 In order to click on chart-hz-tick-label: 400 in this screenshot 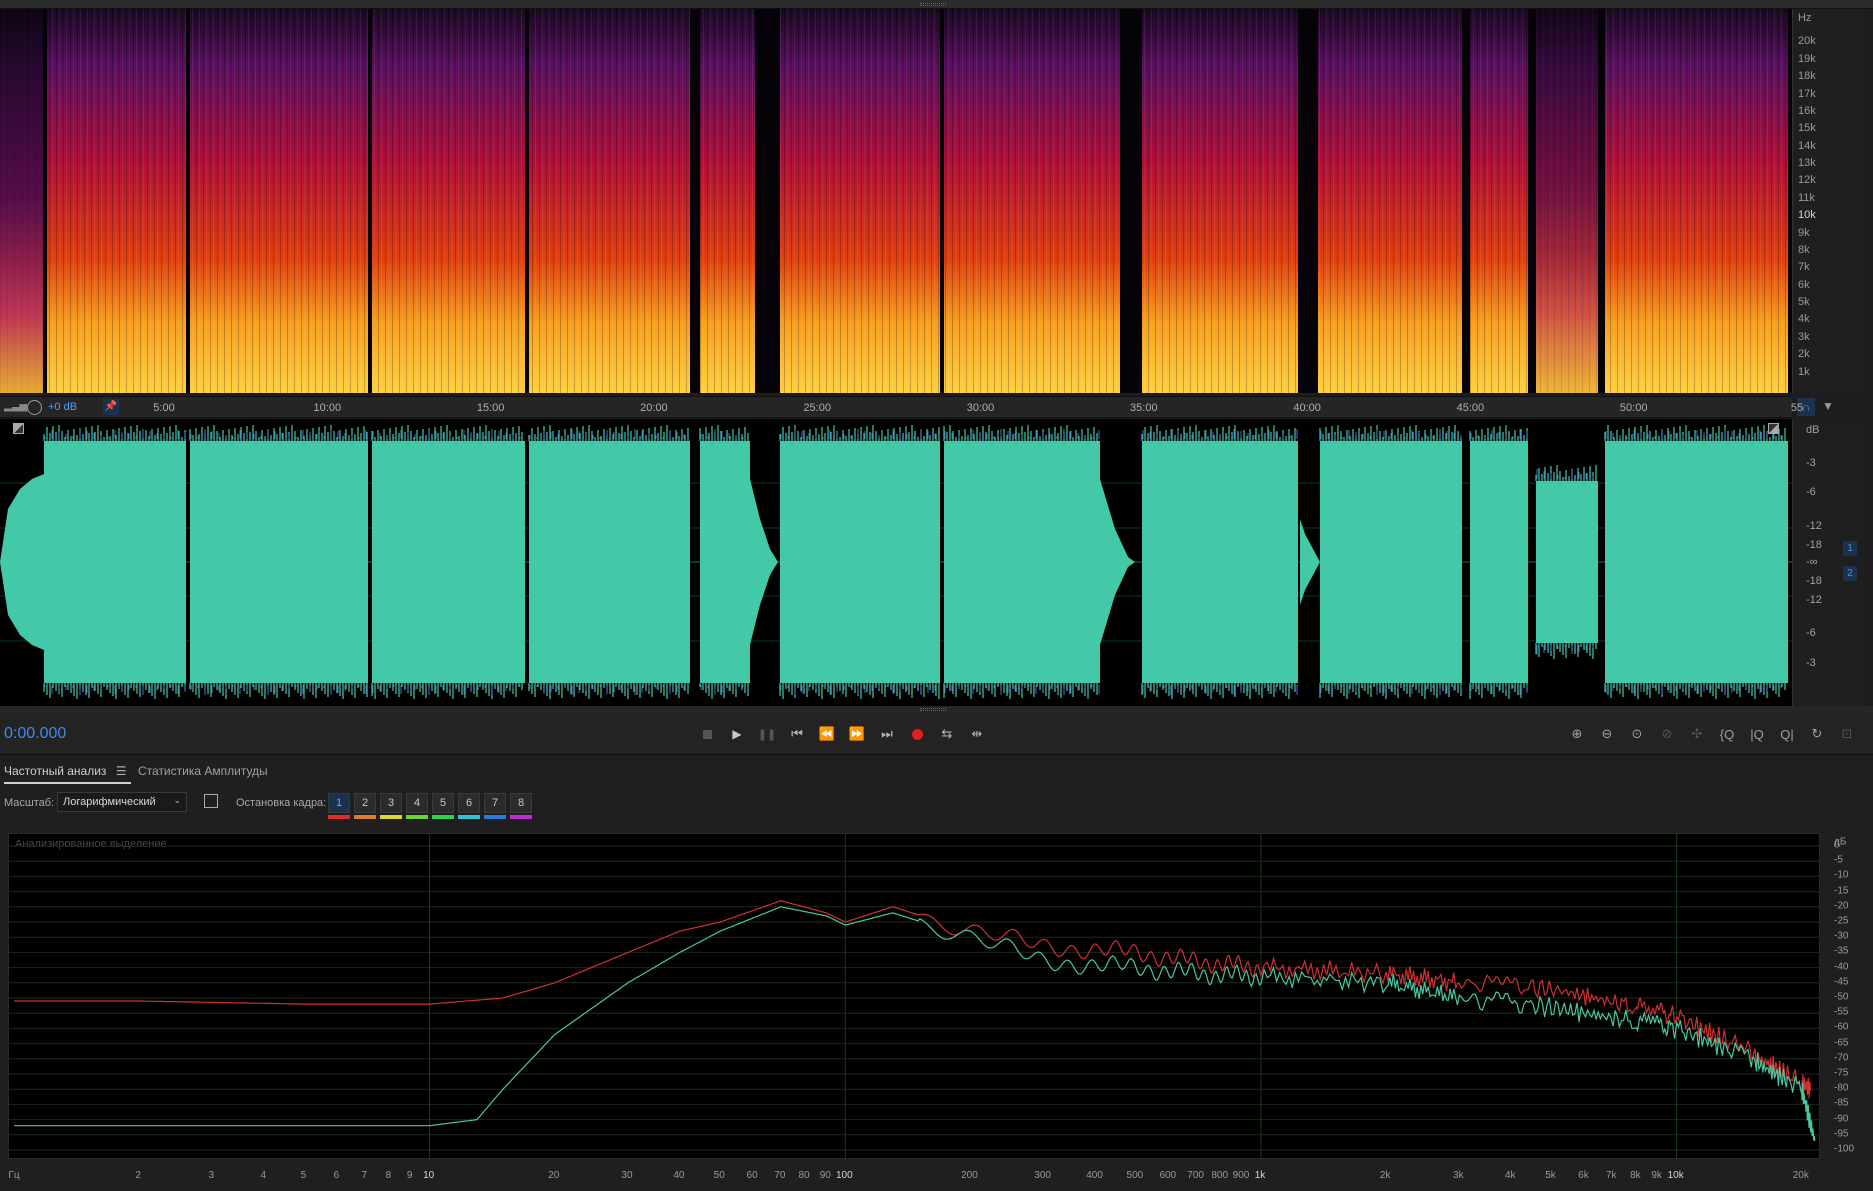, I will do `click(1094, 1175)`.